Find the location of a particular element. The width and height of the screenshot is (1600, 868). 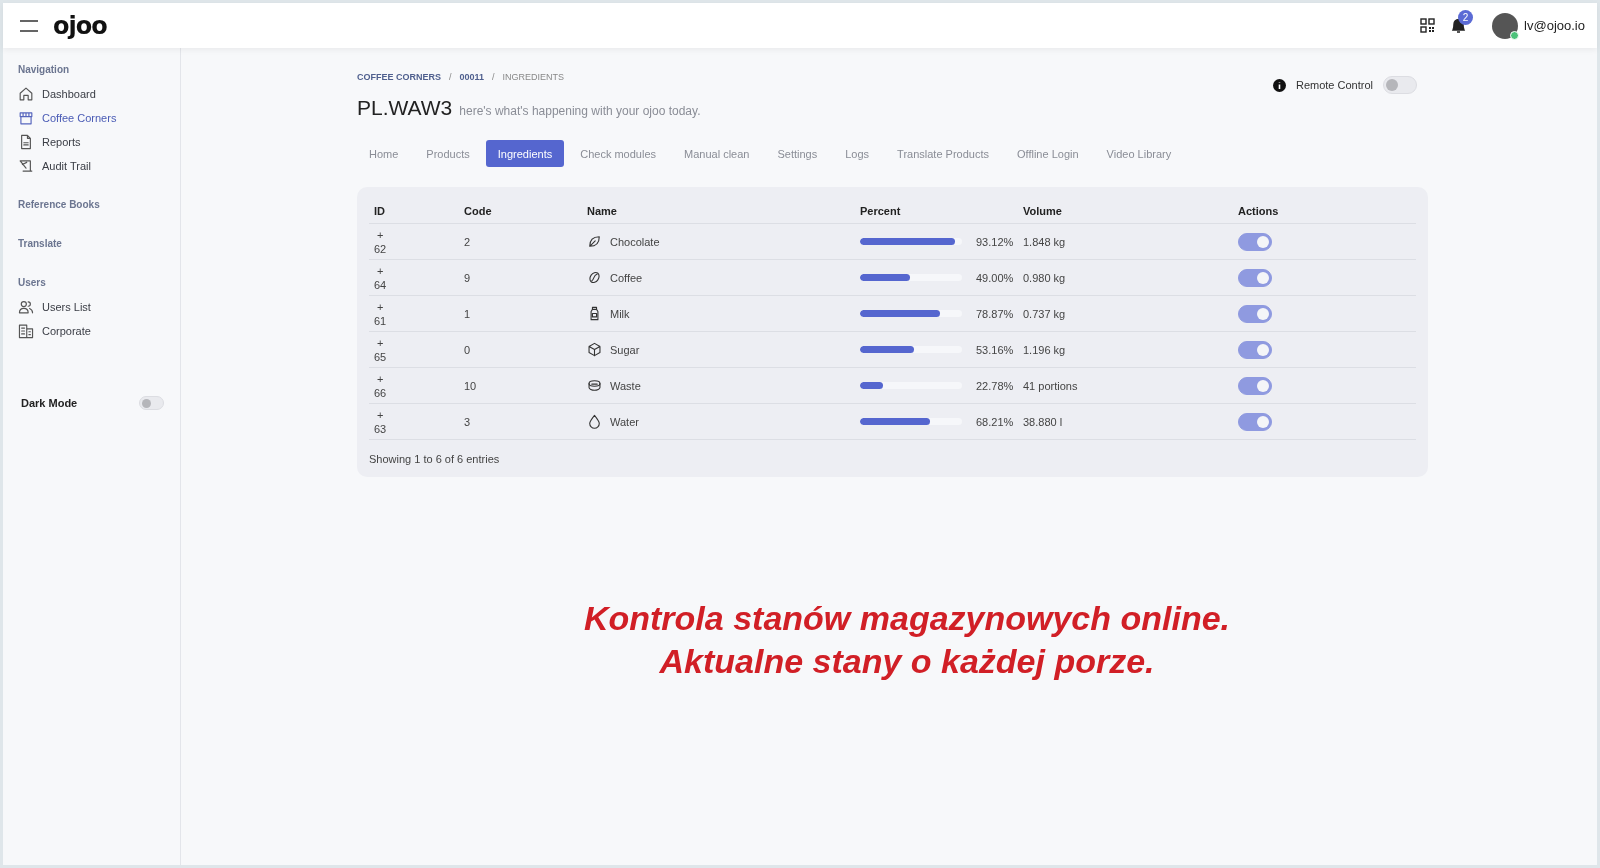

ingredient-name: Waste is located at coordinates (625, 385).